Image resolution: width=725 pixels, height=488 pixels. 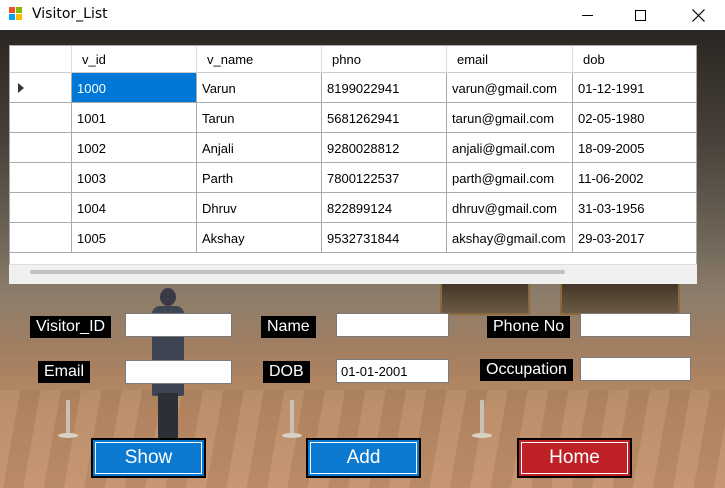 What do you see at coordinates (259, 178) in the screenshot?
I see `cell-v-name: Parth` at bounding box center [259, 178].